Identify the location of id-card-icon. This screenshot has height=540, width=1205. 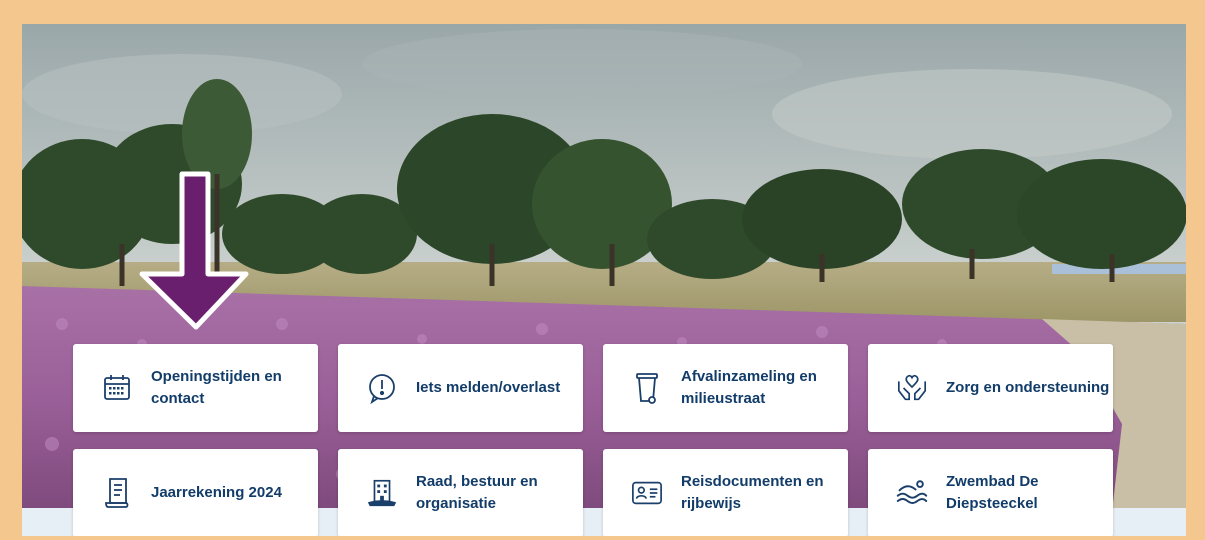
(647, 493).